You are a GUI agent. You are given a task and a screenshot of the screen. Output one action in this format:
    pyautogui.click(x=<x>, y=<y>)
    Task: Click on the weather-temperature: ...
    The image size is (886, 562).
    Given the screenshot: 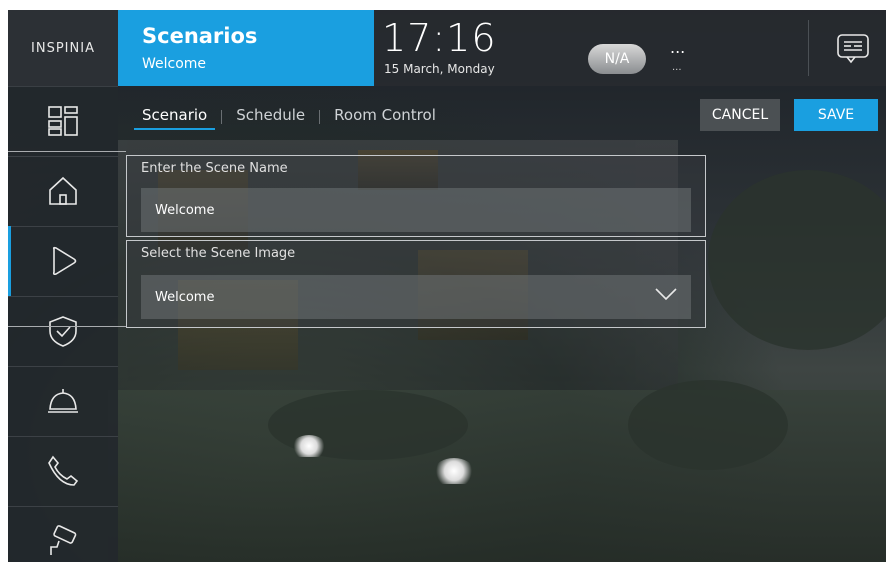 What is the action you would take?
    pyautogui.click(x=678, y=47)
    